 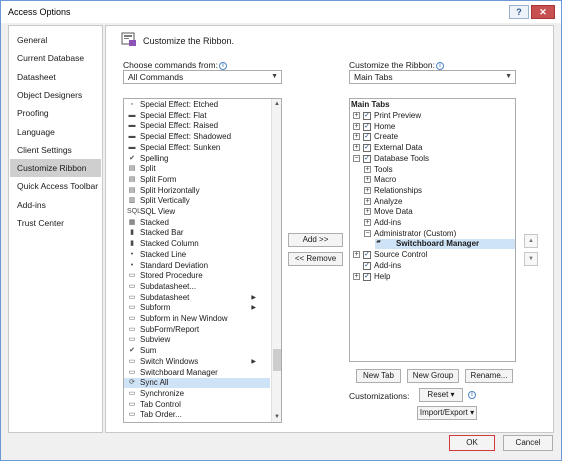 I want to click on command-list-item: ▭ Switchboard Manager, so click(x=197, y=373).